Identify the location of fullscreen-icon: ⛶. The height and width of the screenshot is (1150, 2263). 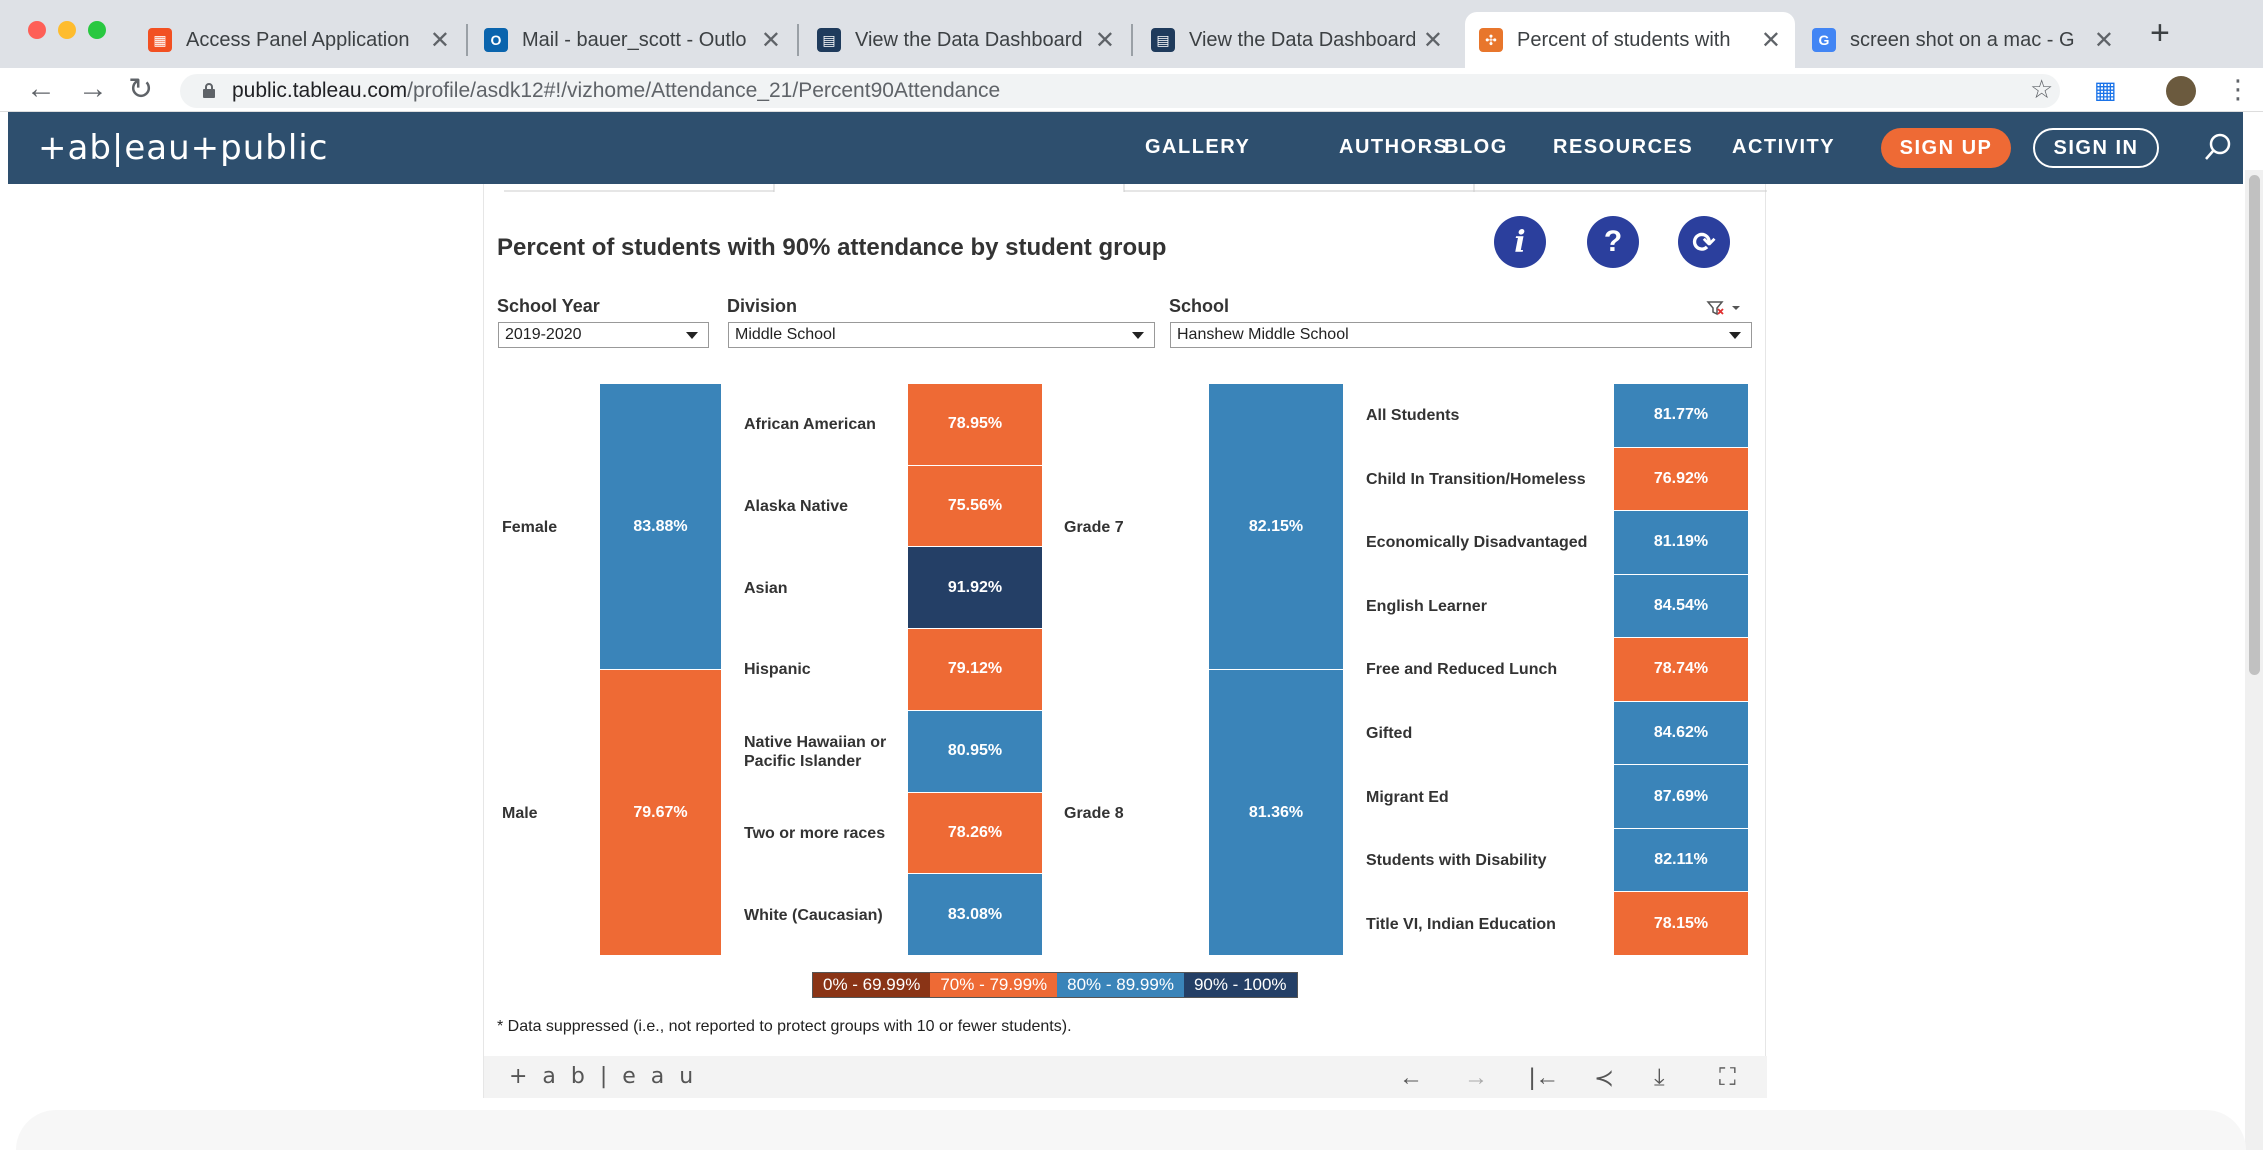
(1727, 1078).